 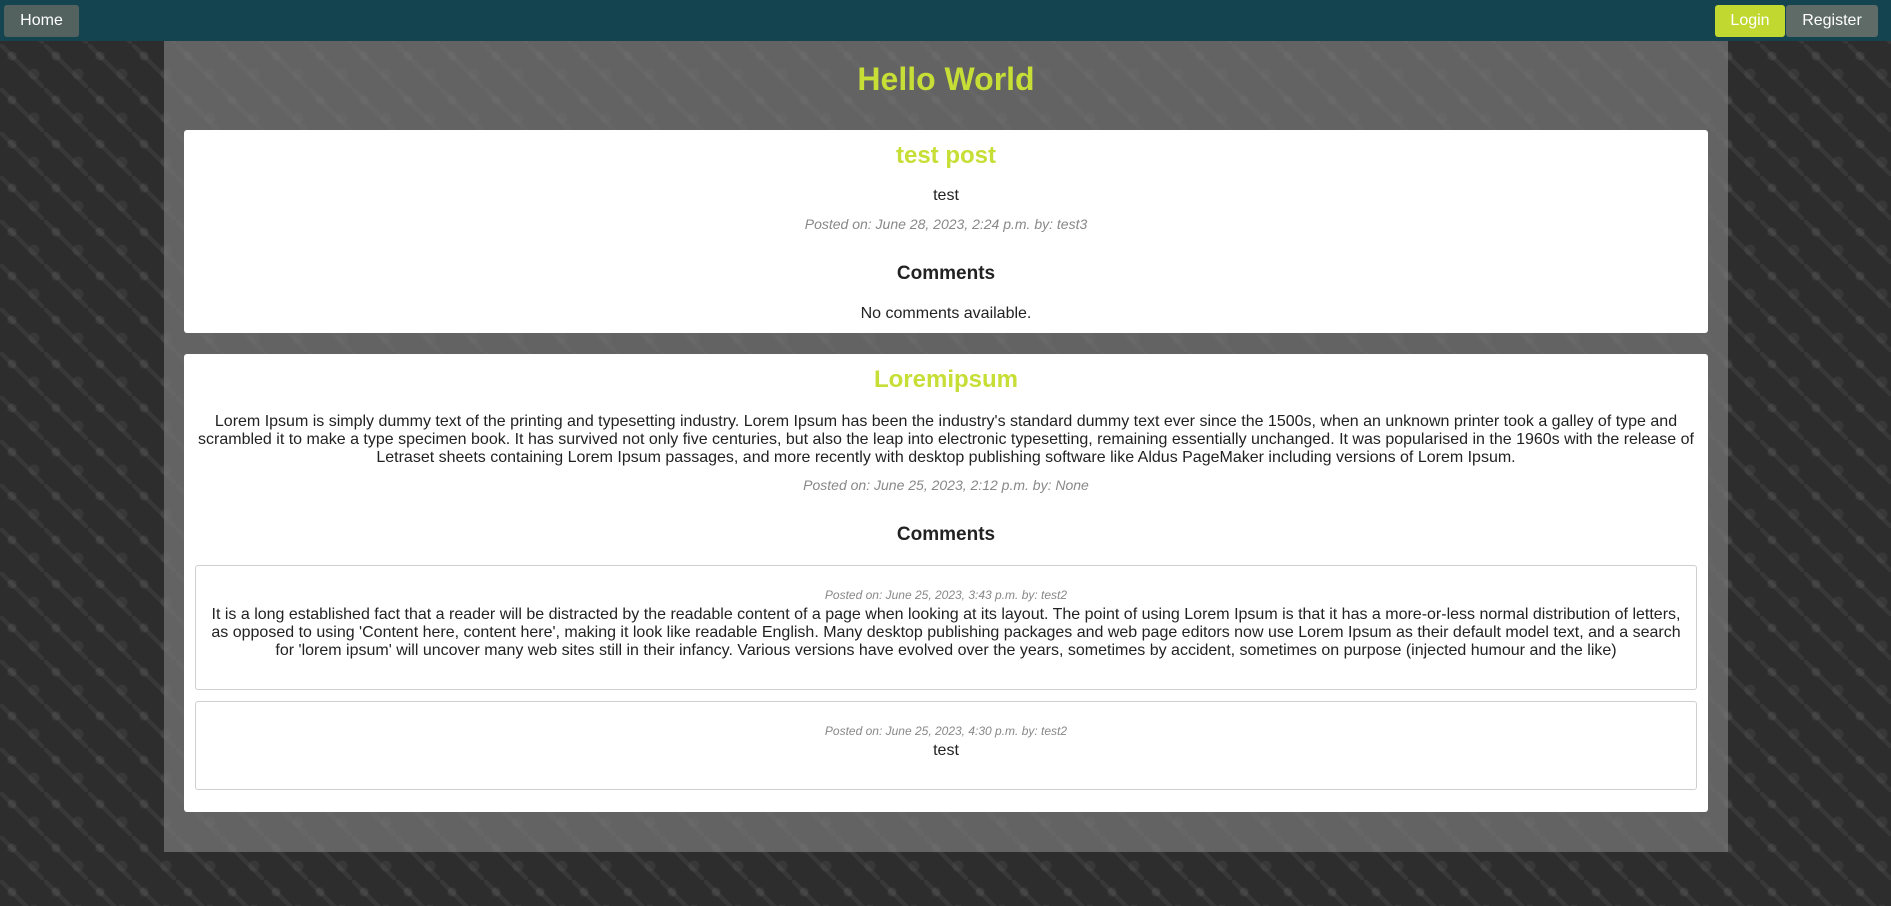 I want to click on comment-body: test, so click(x=946, y=750).